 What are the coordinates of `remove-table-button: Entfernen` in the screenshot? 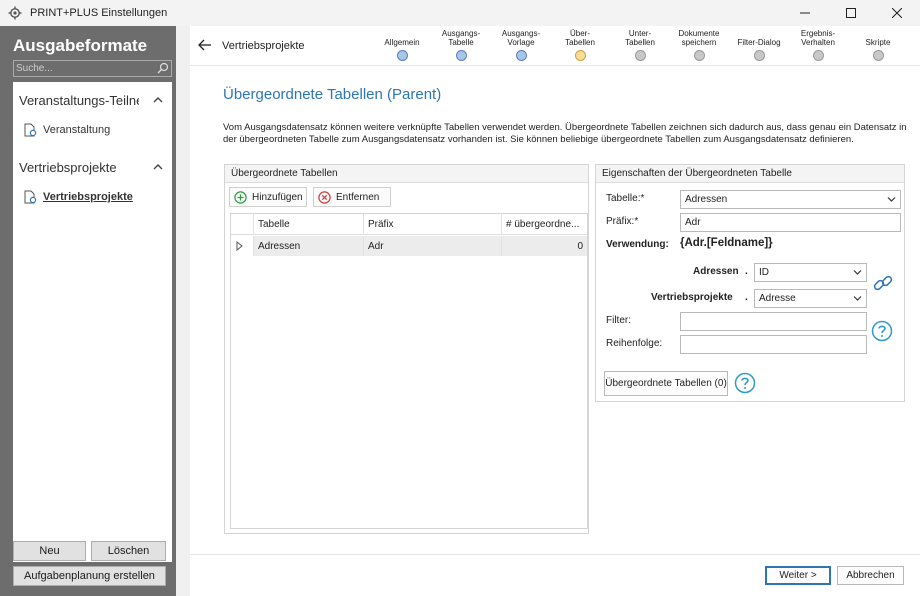 It's located at (352, 197).